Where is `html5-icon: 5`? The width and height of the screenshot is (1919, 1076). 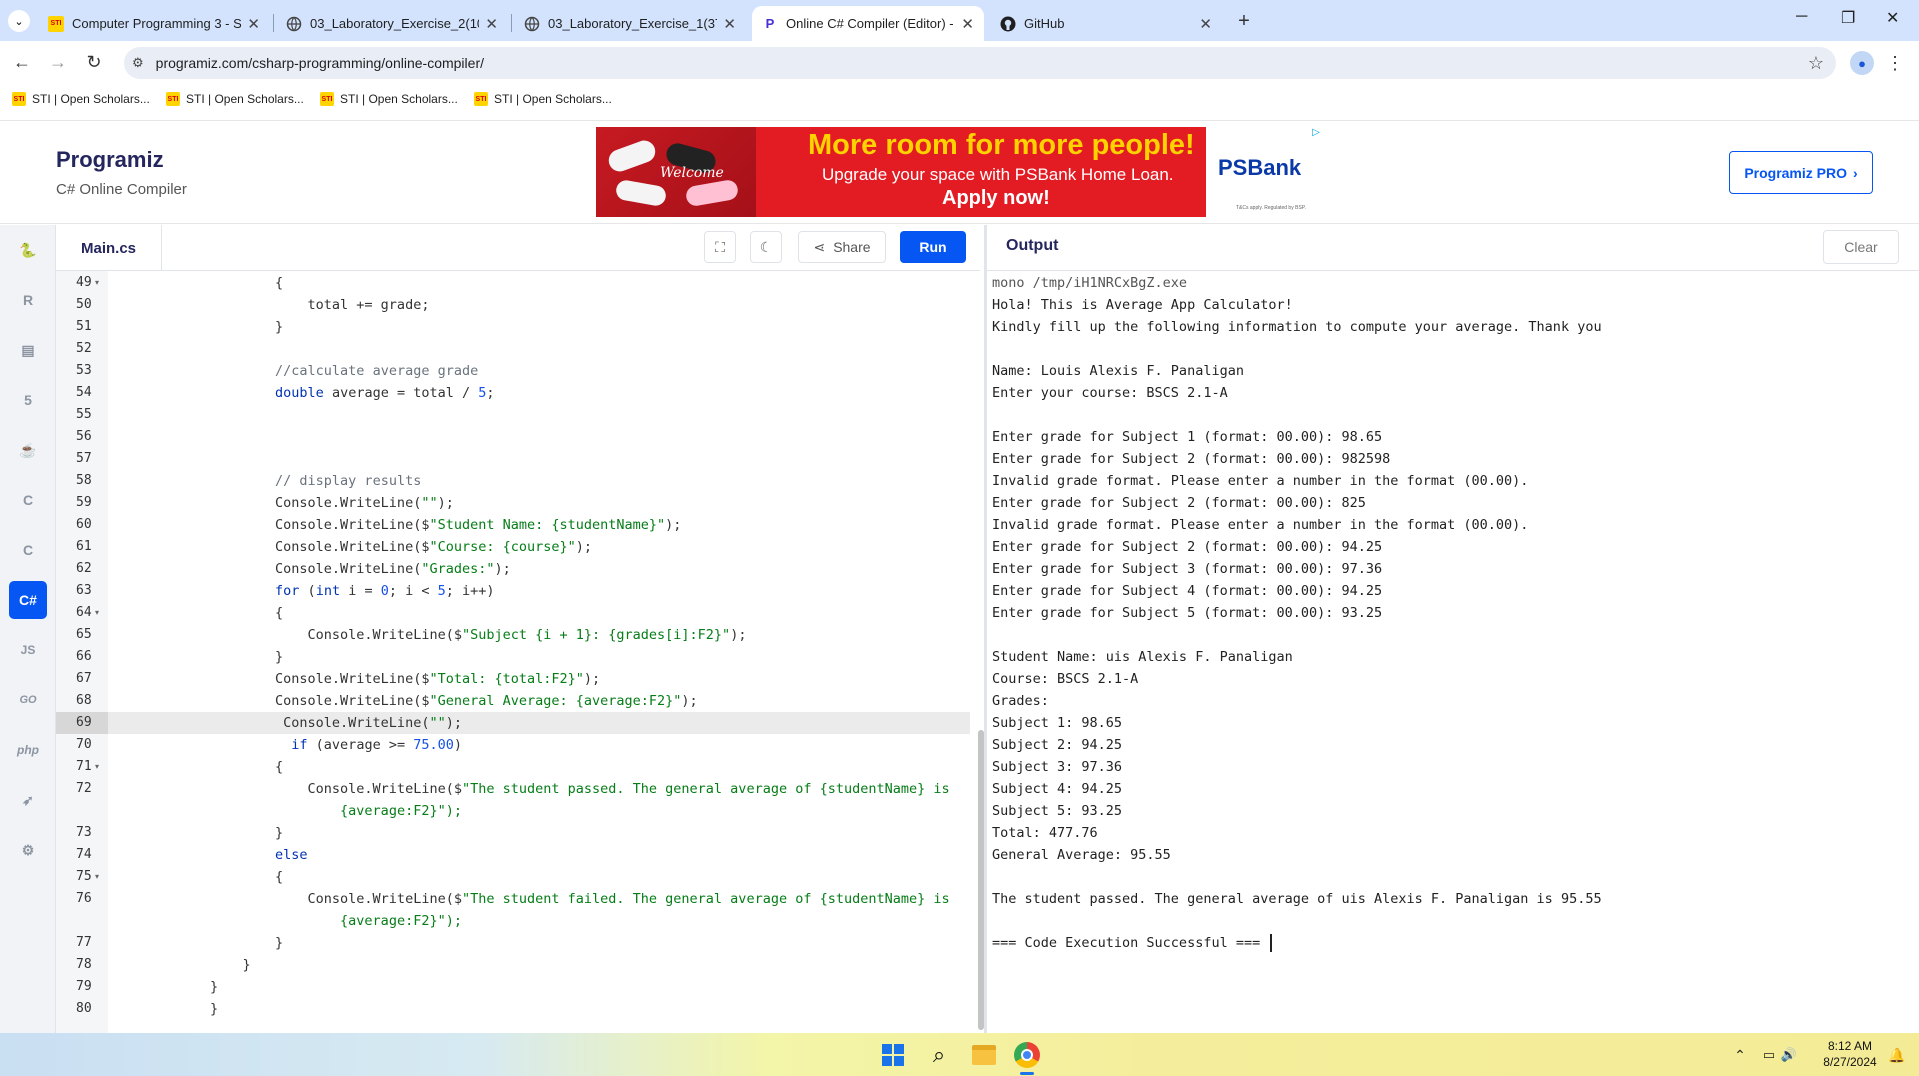 html5-icon: 5 is located at coordinates (28, 400).